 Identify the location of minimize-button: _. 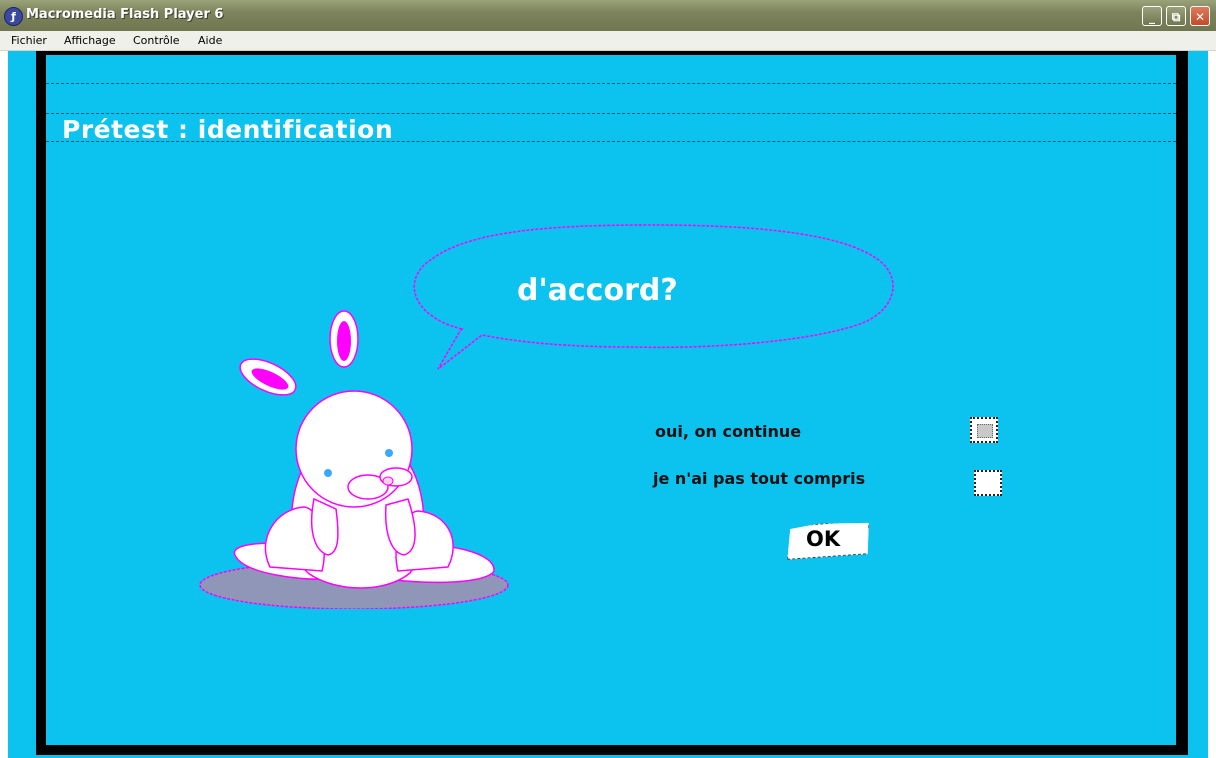
(1152, 16).